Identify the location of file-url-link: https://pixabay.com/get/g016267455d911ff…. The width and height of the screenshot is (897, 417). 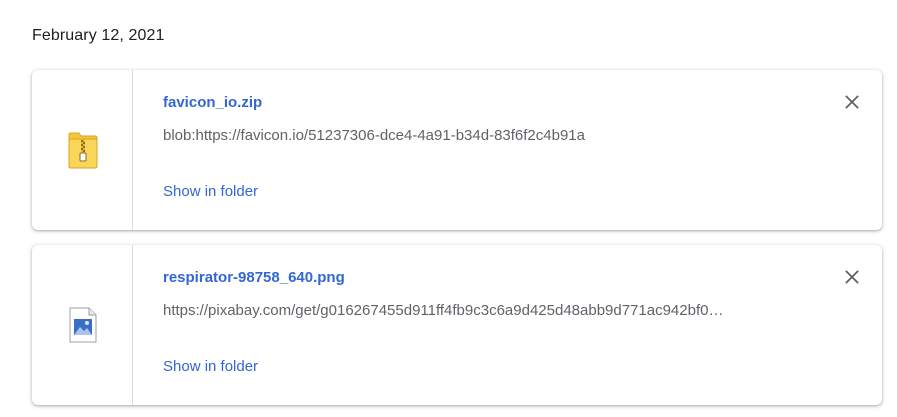
(483, 310).